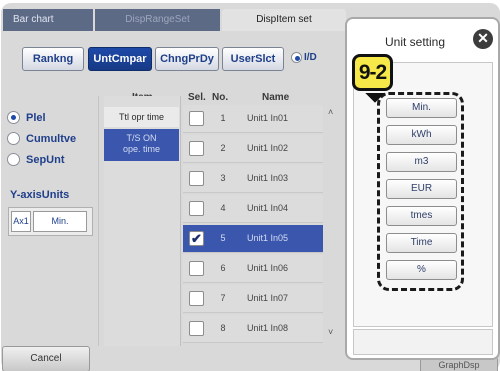  What do you see at coordinates (46, 358) in the screenshot?
I see `cancel-button: Cancel` at bounding box center [46, 358].